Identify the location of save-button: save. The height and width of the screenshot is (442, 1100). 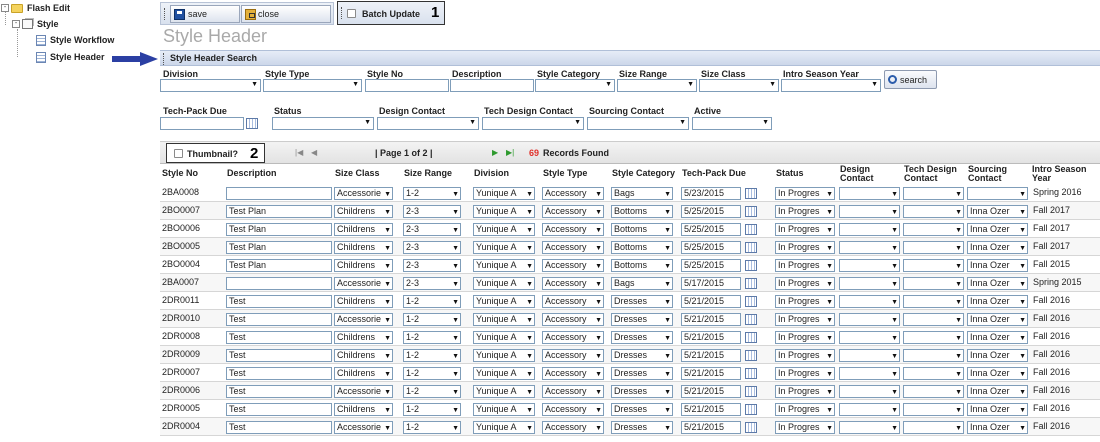
(205, 14).